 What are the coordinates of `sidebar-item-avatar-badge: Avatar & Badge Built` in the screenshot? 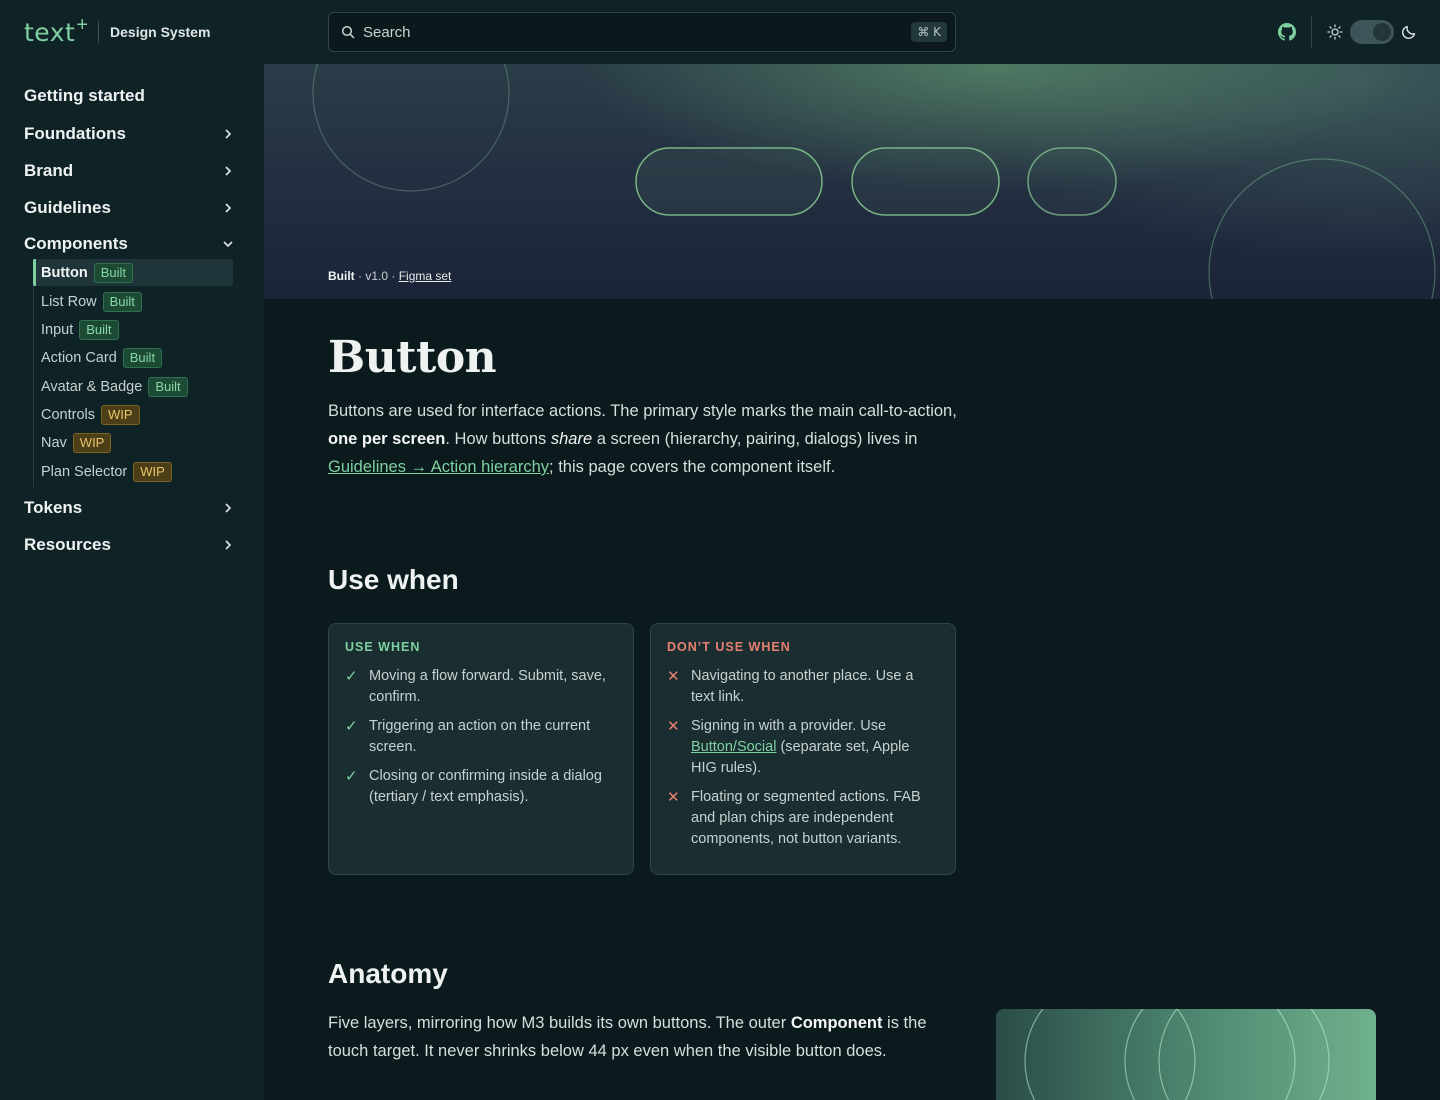 It's located at (133, 386).